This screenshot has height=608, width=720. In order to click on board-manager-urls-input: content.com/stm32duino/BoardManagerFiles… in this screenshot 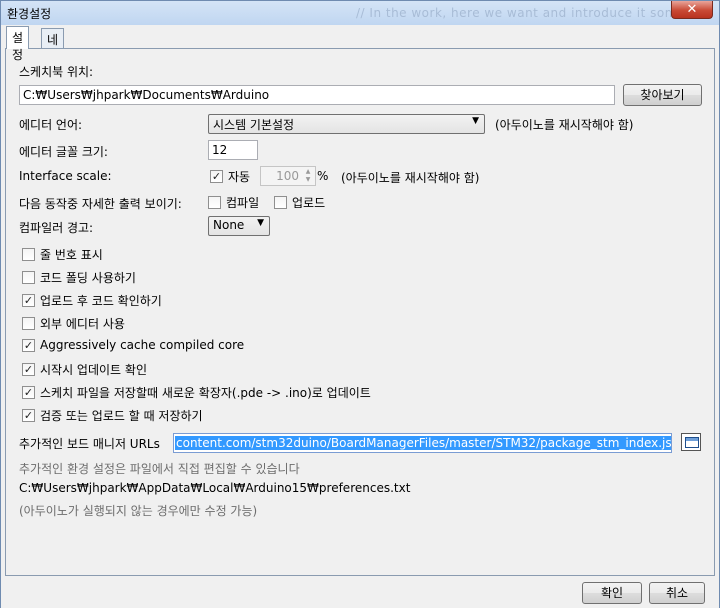, I will do `click(422, 443)`.